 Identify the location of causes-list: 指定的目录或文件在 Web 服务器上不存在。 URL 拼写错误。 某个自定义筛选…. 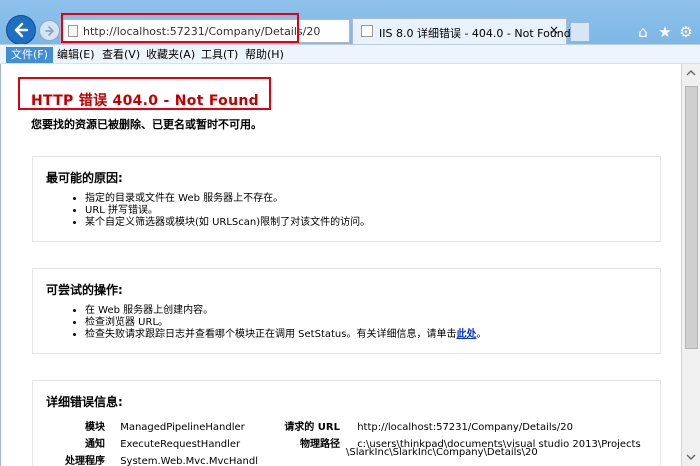
(221, 211).